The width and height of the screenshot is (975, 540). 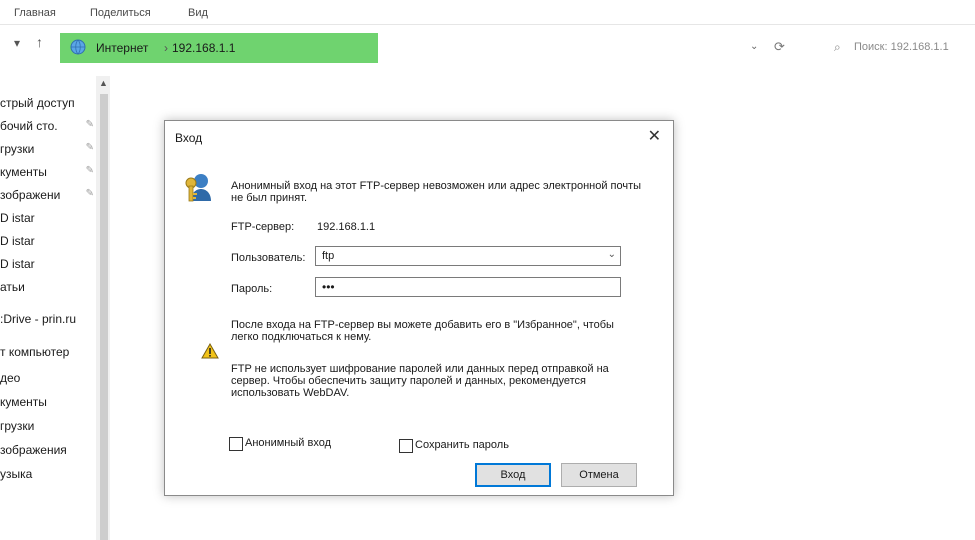 What do you see at coordinates (103, 83) in the screenshot?
I see `scroll-up-icon: ▲` at bounding box center [103, 83].